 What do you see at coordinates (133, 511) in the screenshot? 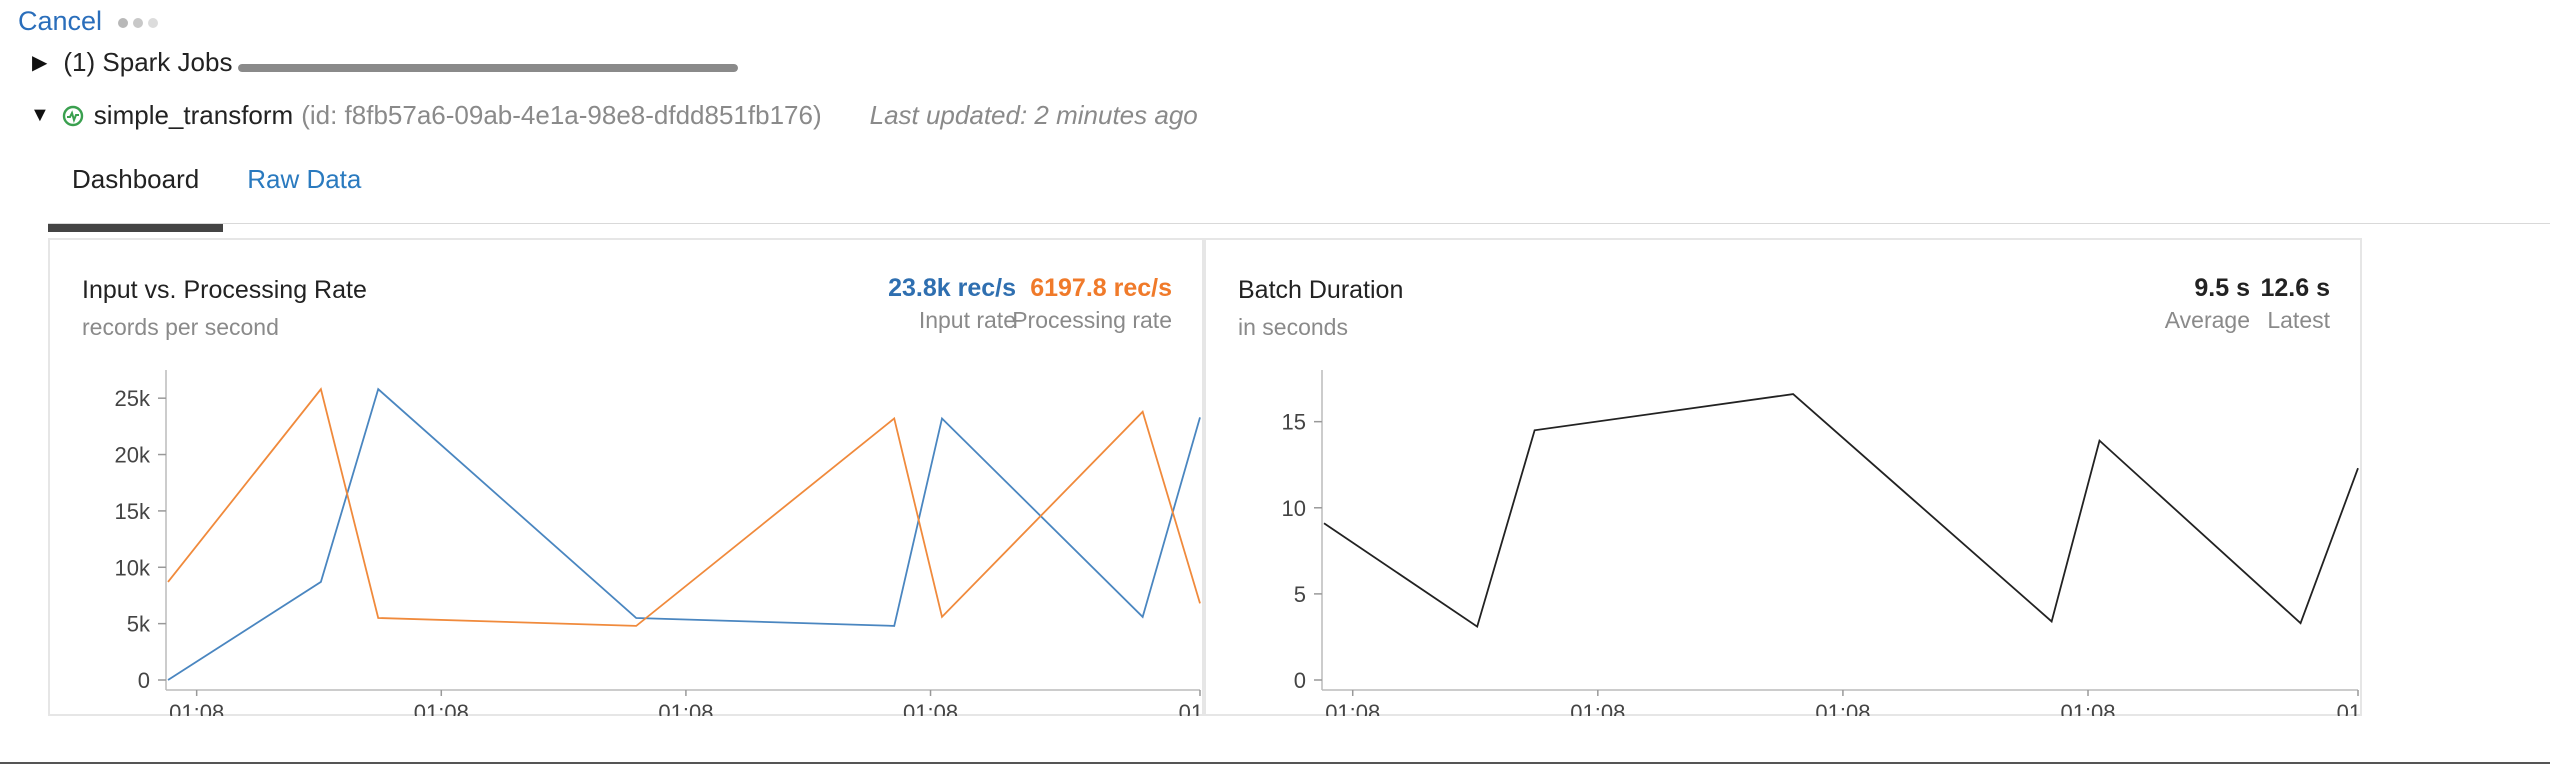
I see `y-tick-label: 15k` at bounding box center [133, 511].